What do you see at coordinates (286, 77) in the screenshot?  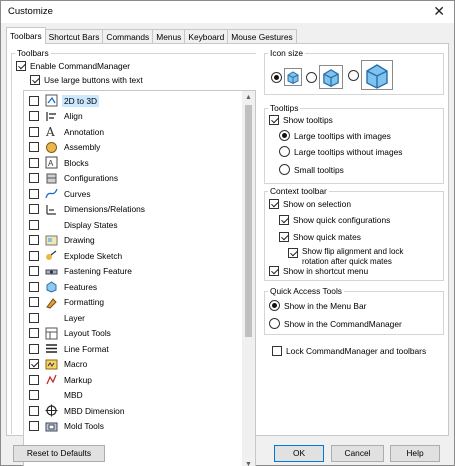 I see `icon-size-small-option` at bounding box center [286, 77].